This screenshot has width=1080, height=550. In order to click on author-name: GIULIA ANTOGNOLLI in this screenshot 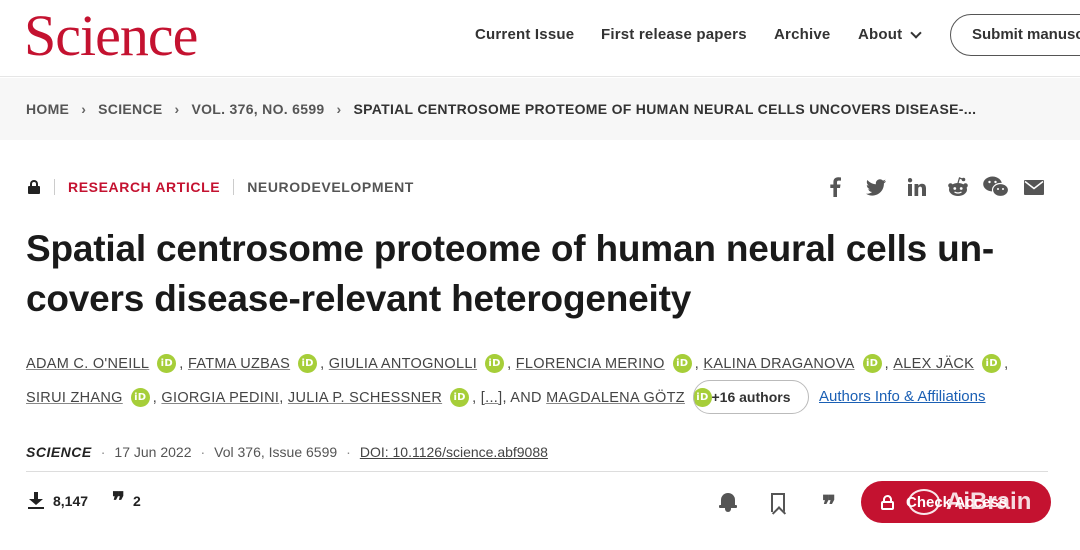, I will do `click(403, 364)`.